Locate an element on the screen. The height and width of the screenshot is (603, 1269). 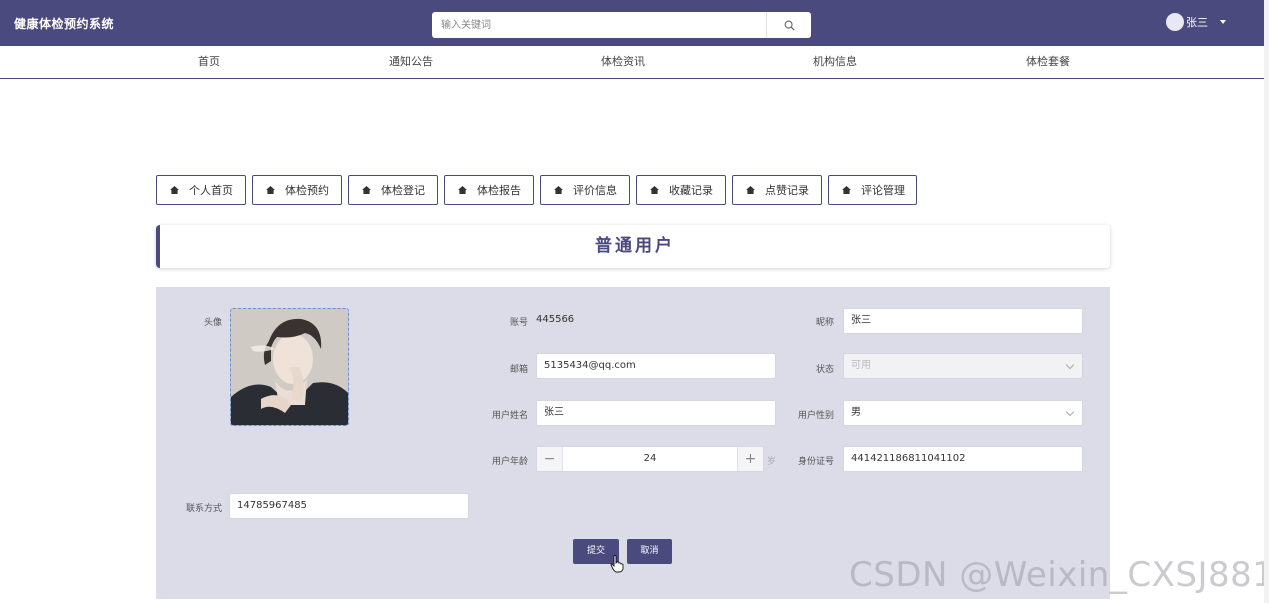
tab-label: 评价信息 is located at coordinates (595, 190).